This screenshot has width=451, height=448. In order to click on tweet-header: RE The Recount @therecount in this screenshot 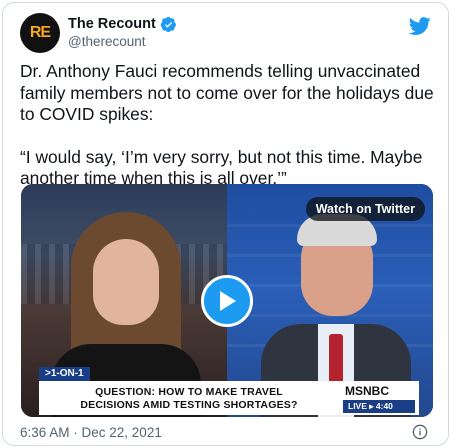, I will do `click(227, 35)`.